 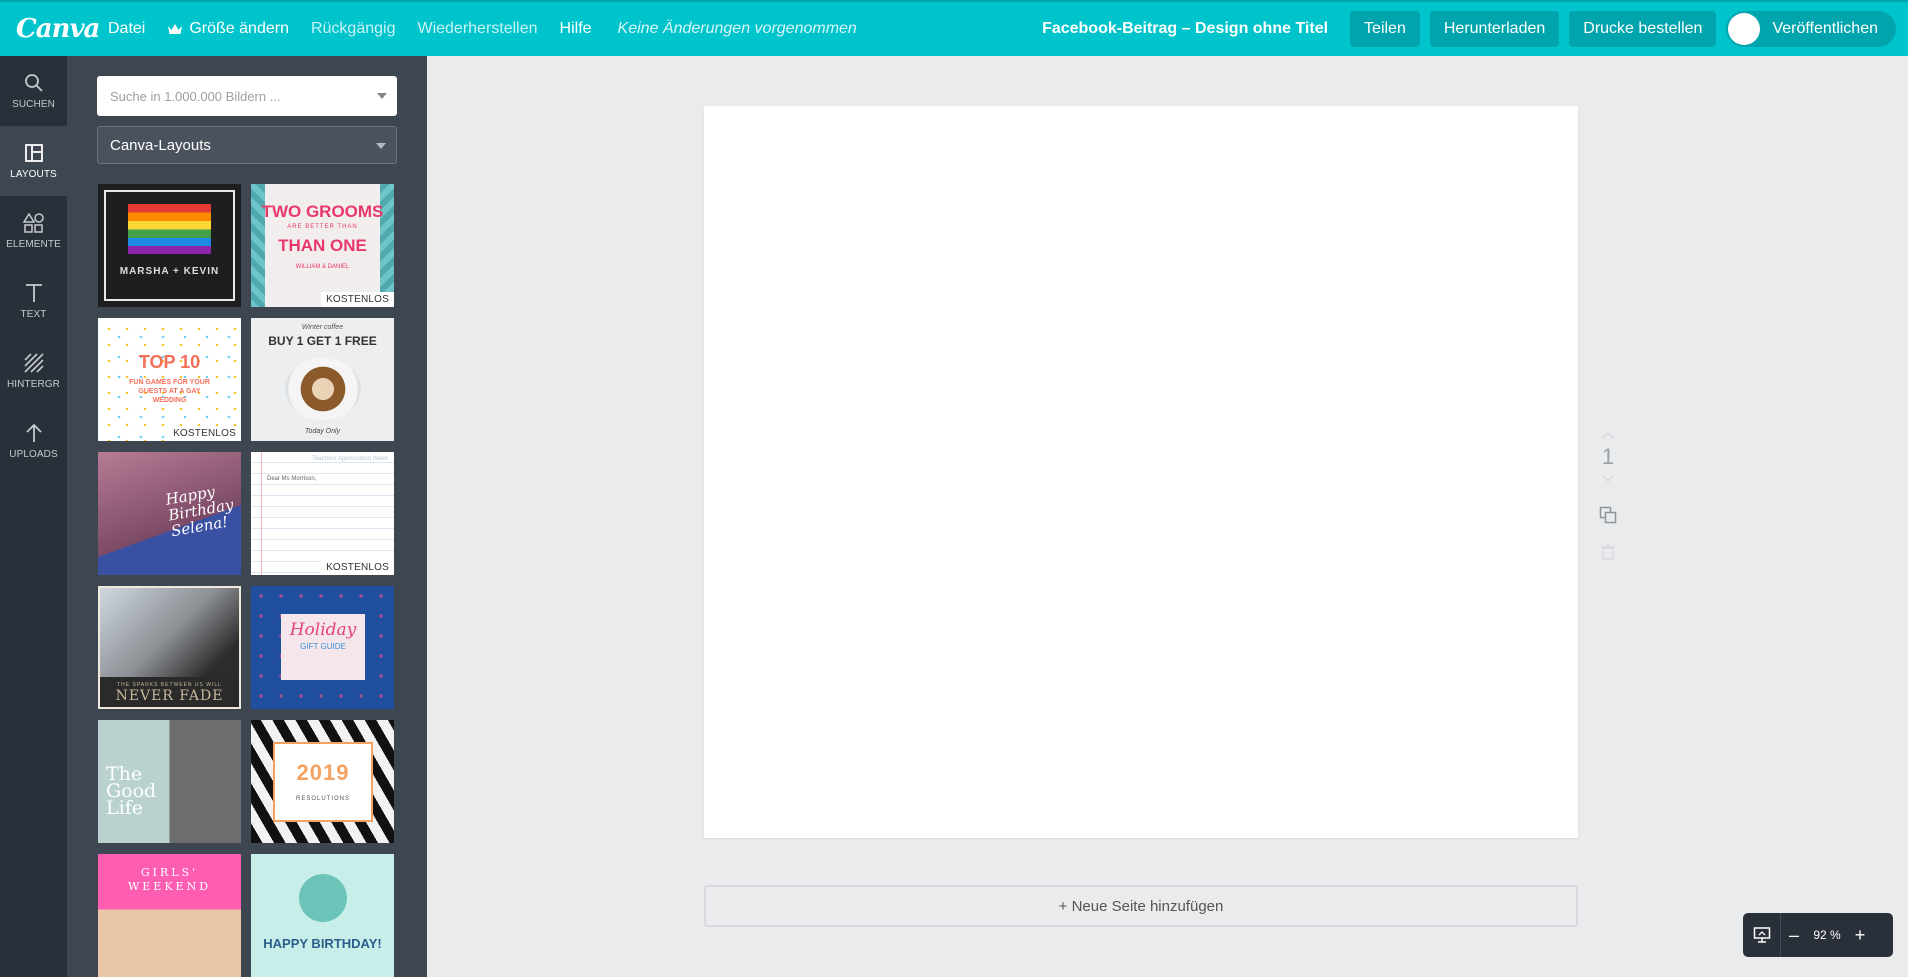 What do you see at coordinates (322, 341) in the screenshot?
I see `thumb-text: BUY 1 GET 1 FREE` at bounding box center [322, 341].